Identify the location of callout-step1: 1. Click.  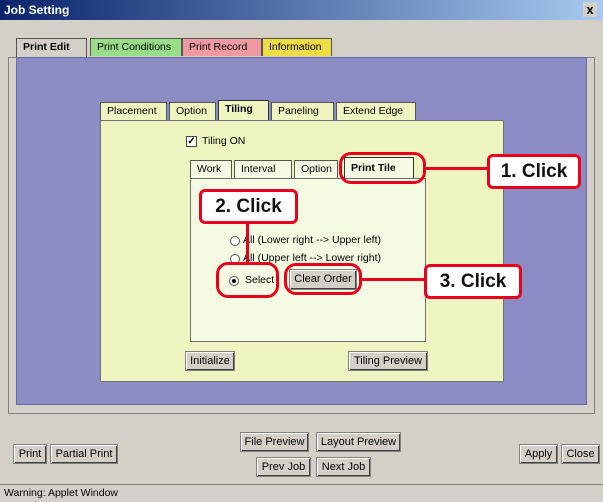
(534, 171).